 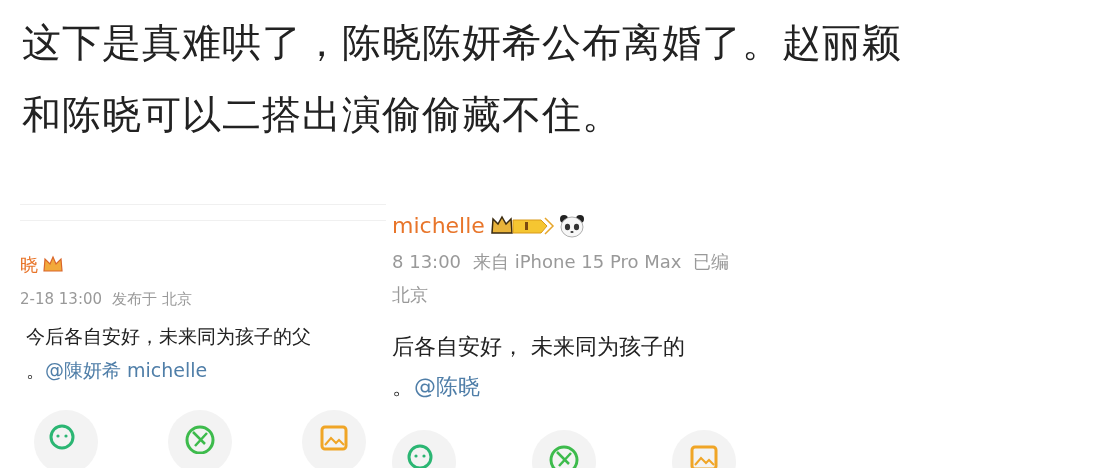 I want to click on user-name: michelle, so click(x=438, y=226).